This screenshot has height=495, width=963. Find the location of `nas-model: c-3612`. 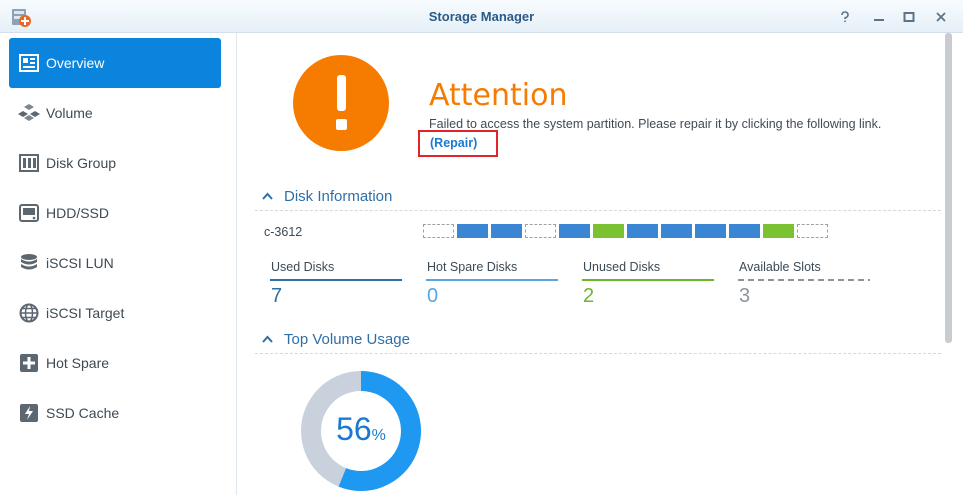

nas-model: c-3612 is located at coordinates (283, 232).